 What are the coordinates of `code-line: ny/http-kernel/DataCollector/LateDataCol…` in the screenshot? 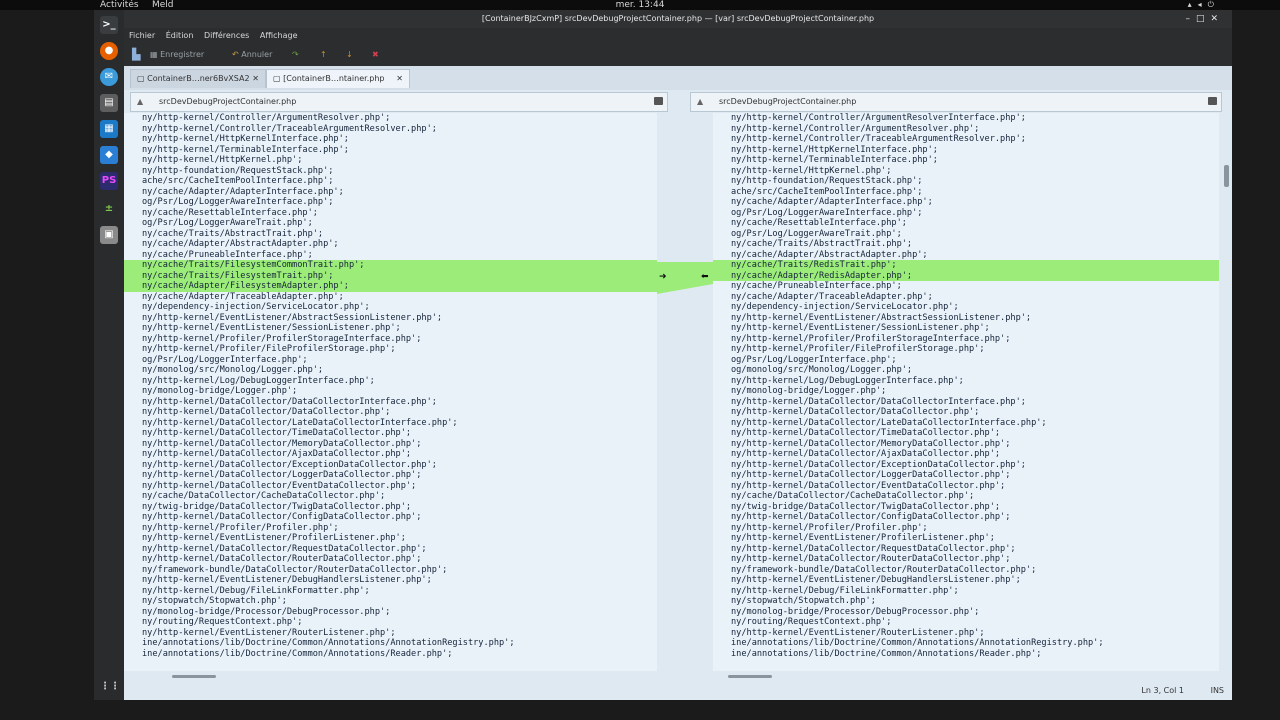 It's located at (390, 423).